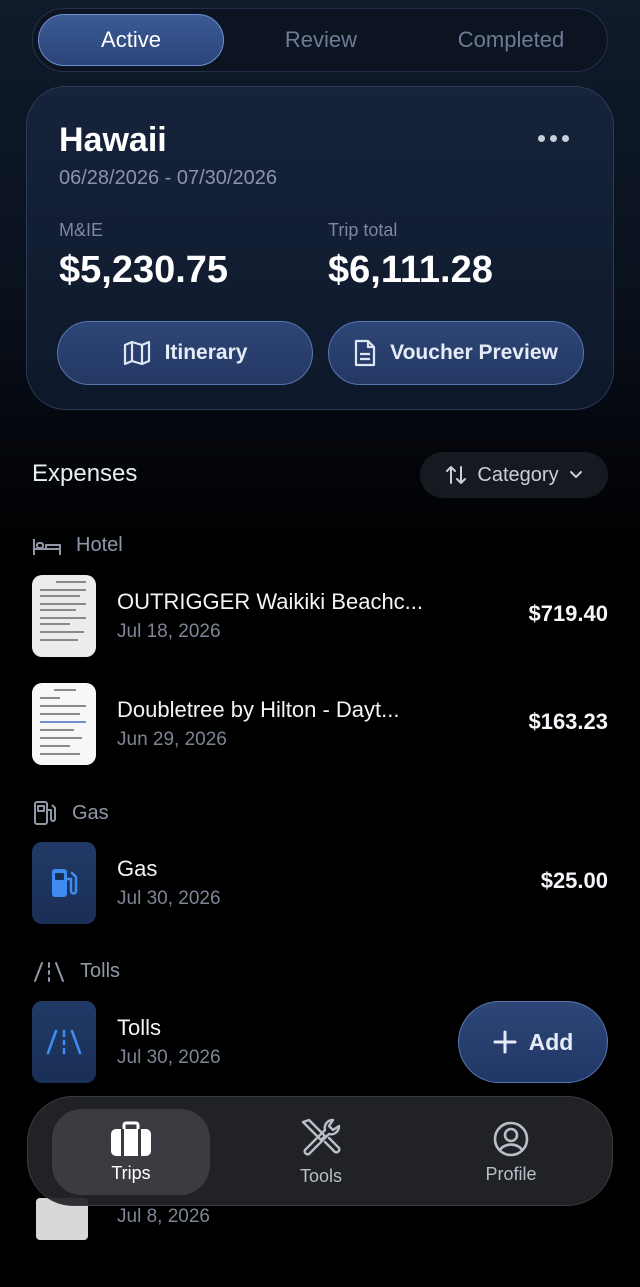 The height and width of the screenshot is (1287, 640). I want to click on expense-amount: $25.00, so click(574, 880).